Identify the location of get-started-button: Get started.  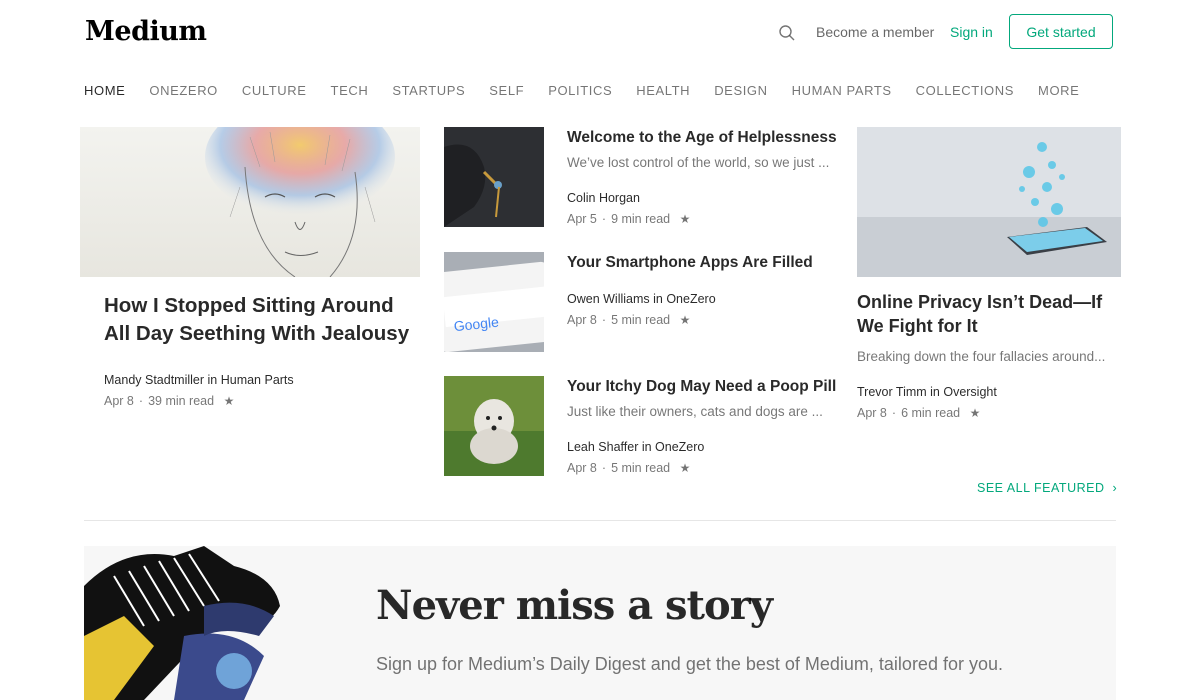
(1061, 31).